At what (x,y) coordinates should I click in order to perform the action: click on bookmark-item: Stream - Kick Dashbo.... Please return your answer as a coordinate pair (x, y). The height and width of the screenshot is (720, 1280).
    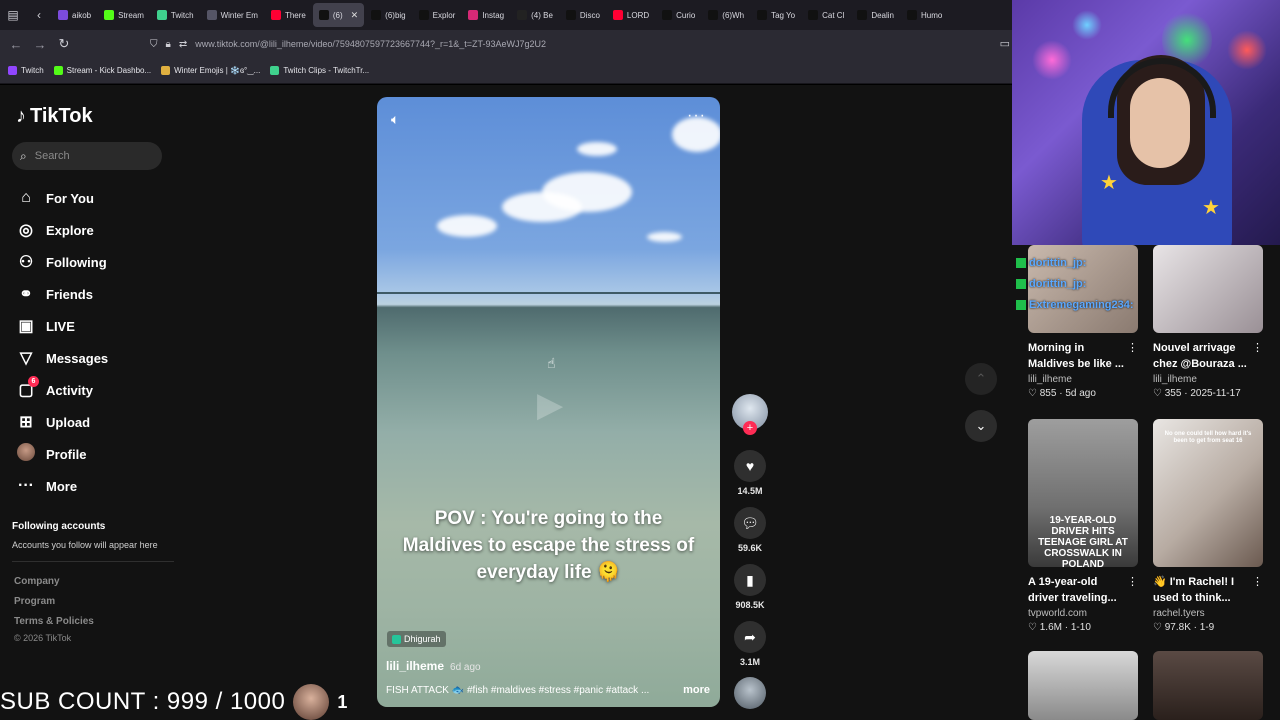
    Looking at the image, I should click on (102, 70).